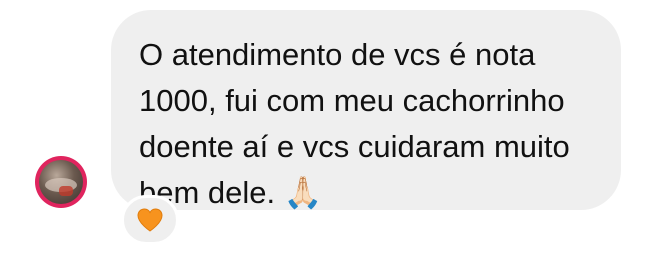 Image resolution: width=660 pixels, height=257 pixels. I want to click on avatar, so click(61, 182).